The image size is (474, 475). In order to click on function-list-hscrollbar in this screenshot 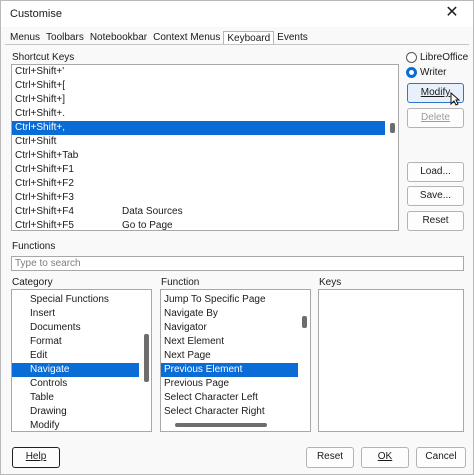, I will do `click(221, 425)`.